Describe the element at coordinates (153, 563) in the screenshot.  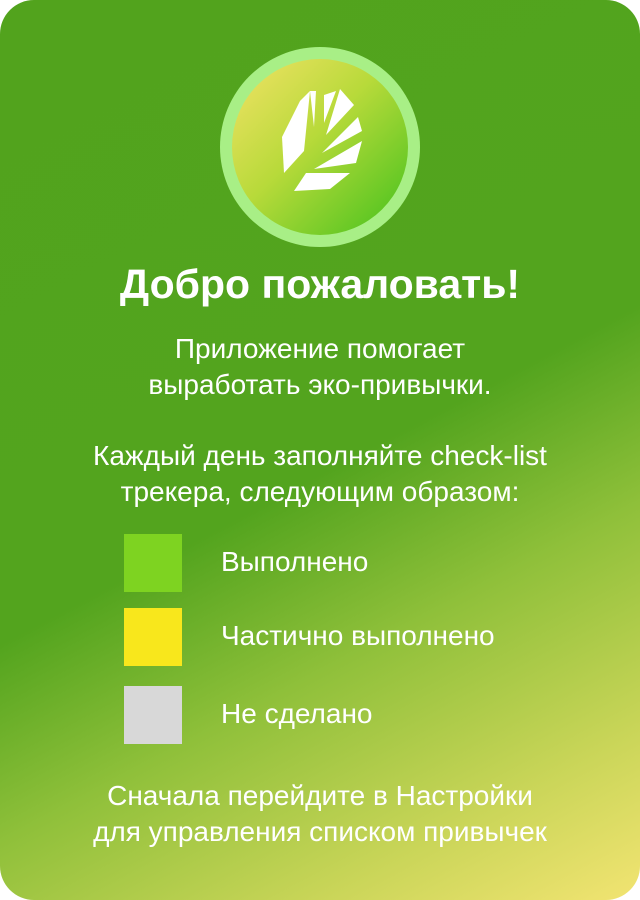
I see `legend-swatch-done` at that location.